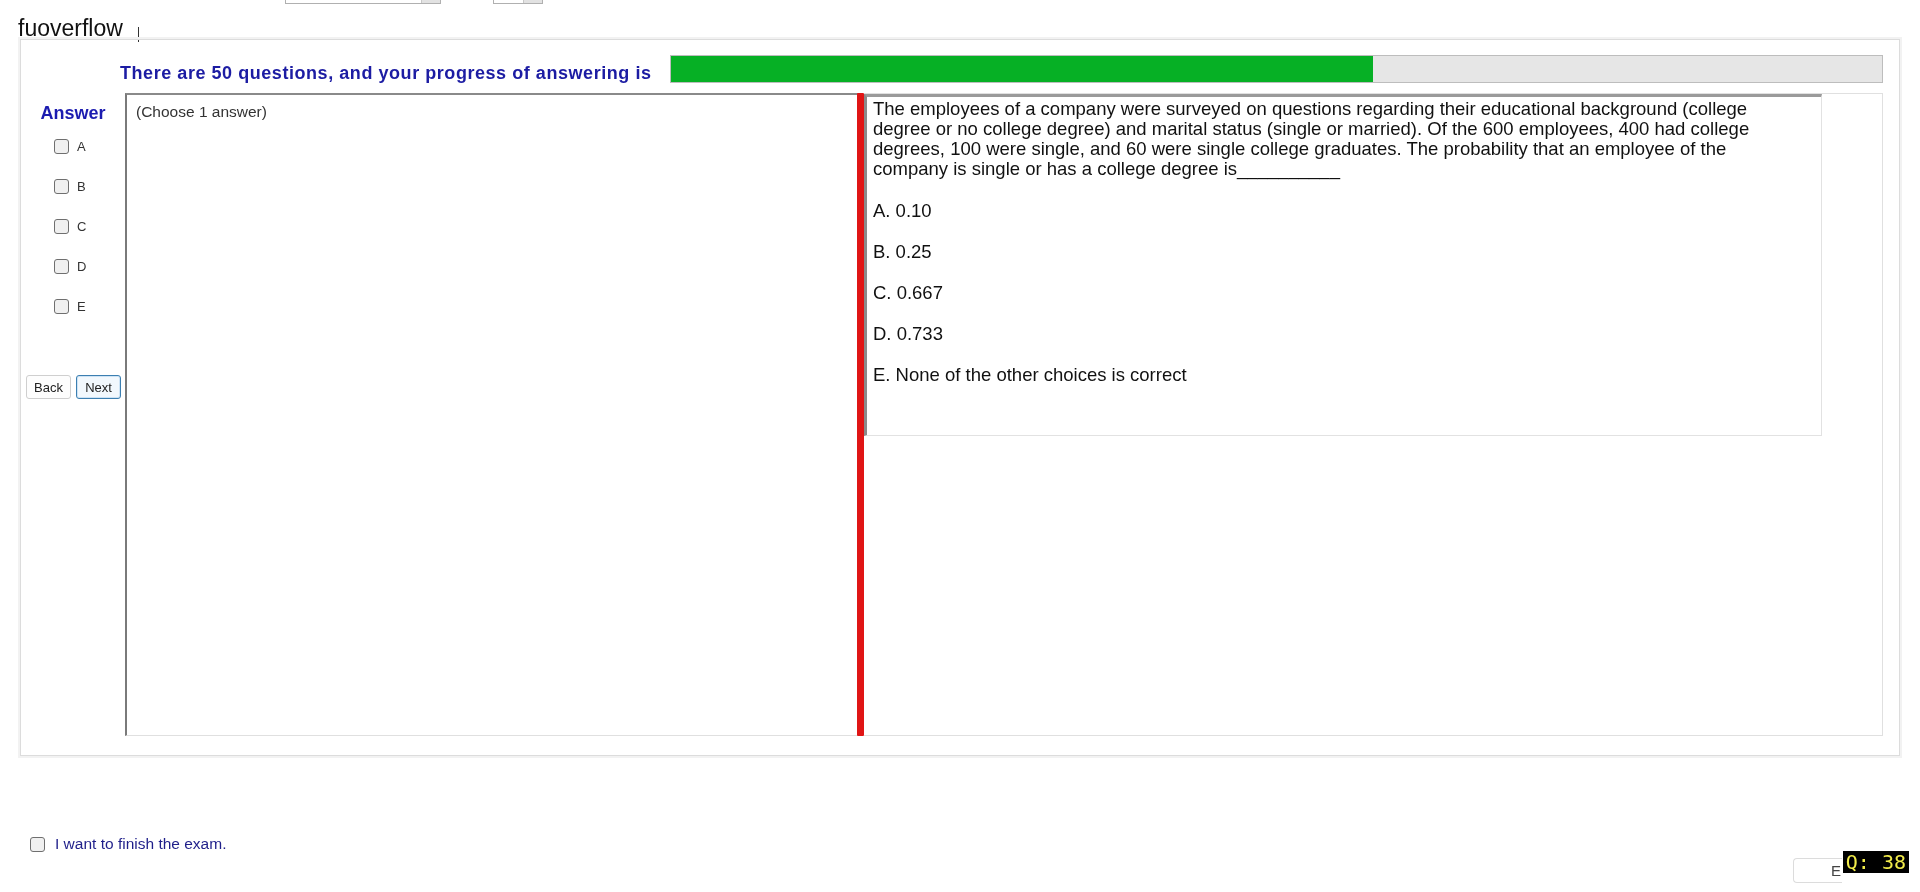 The height and width of the screenshot is (892, 1920). I want to click on question-number-label: Q: 38, so click(1875, 862).